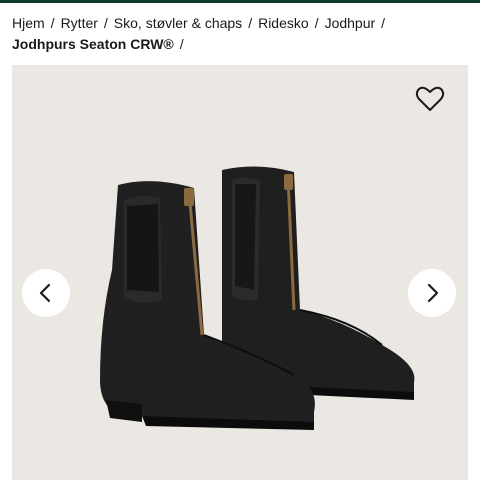 The image size is (480, 480). I want to click on breadcrumb-jodhpur: Jodhpur, so click(350, 23).